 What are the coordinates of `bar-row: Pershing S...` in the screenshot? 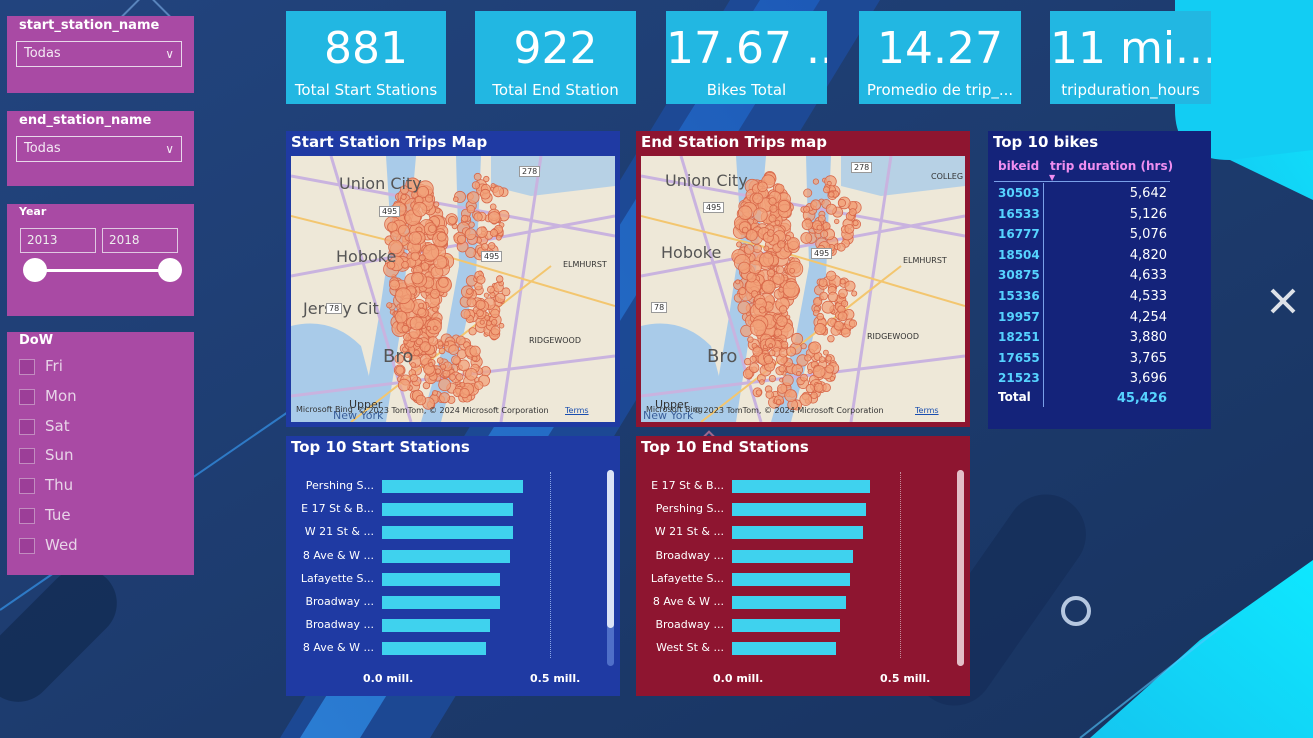 It's located at (786, 509).